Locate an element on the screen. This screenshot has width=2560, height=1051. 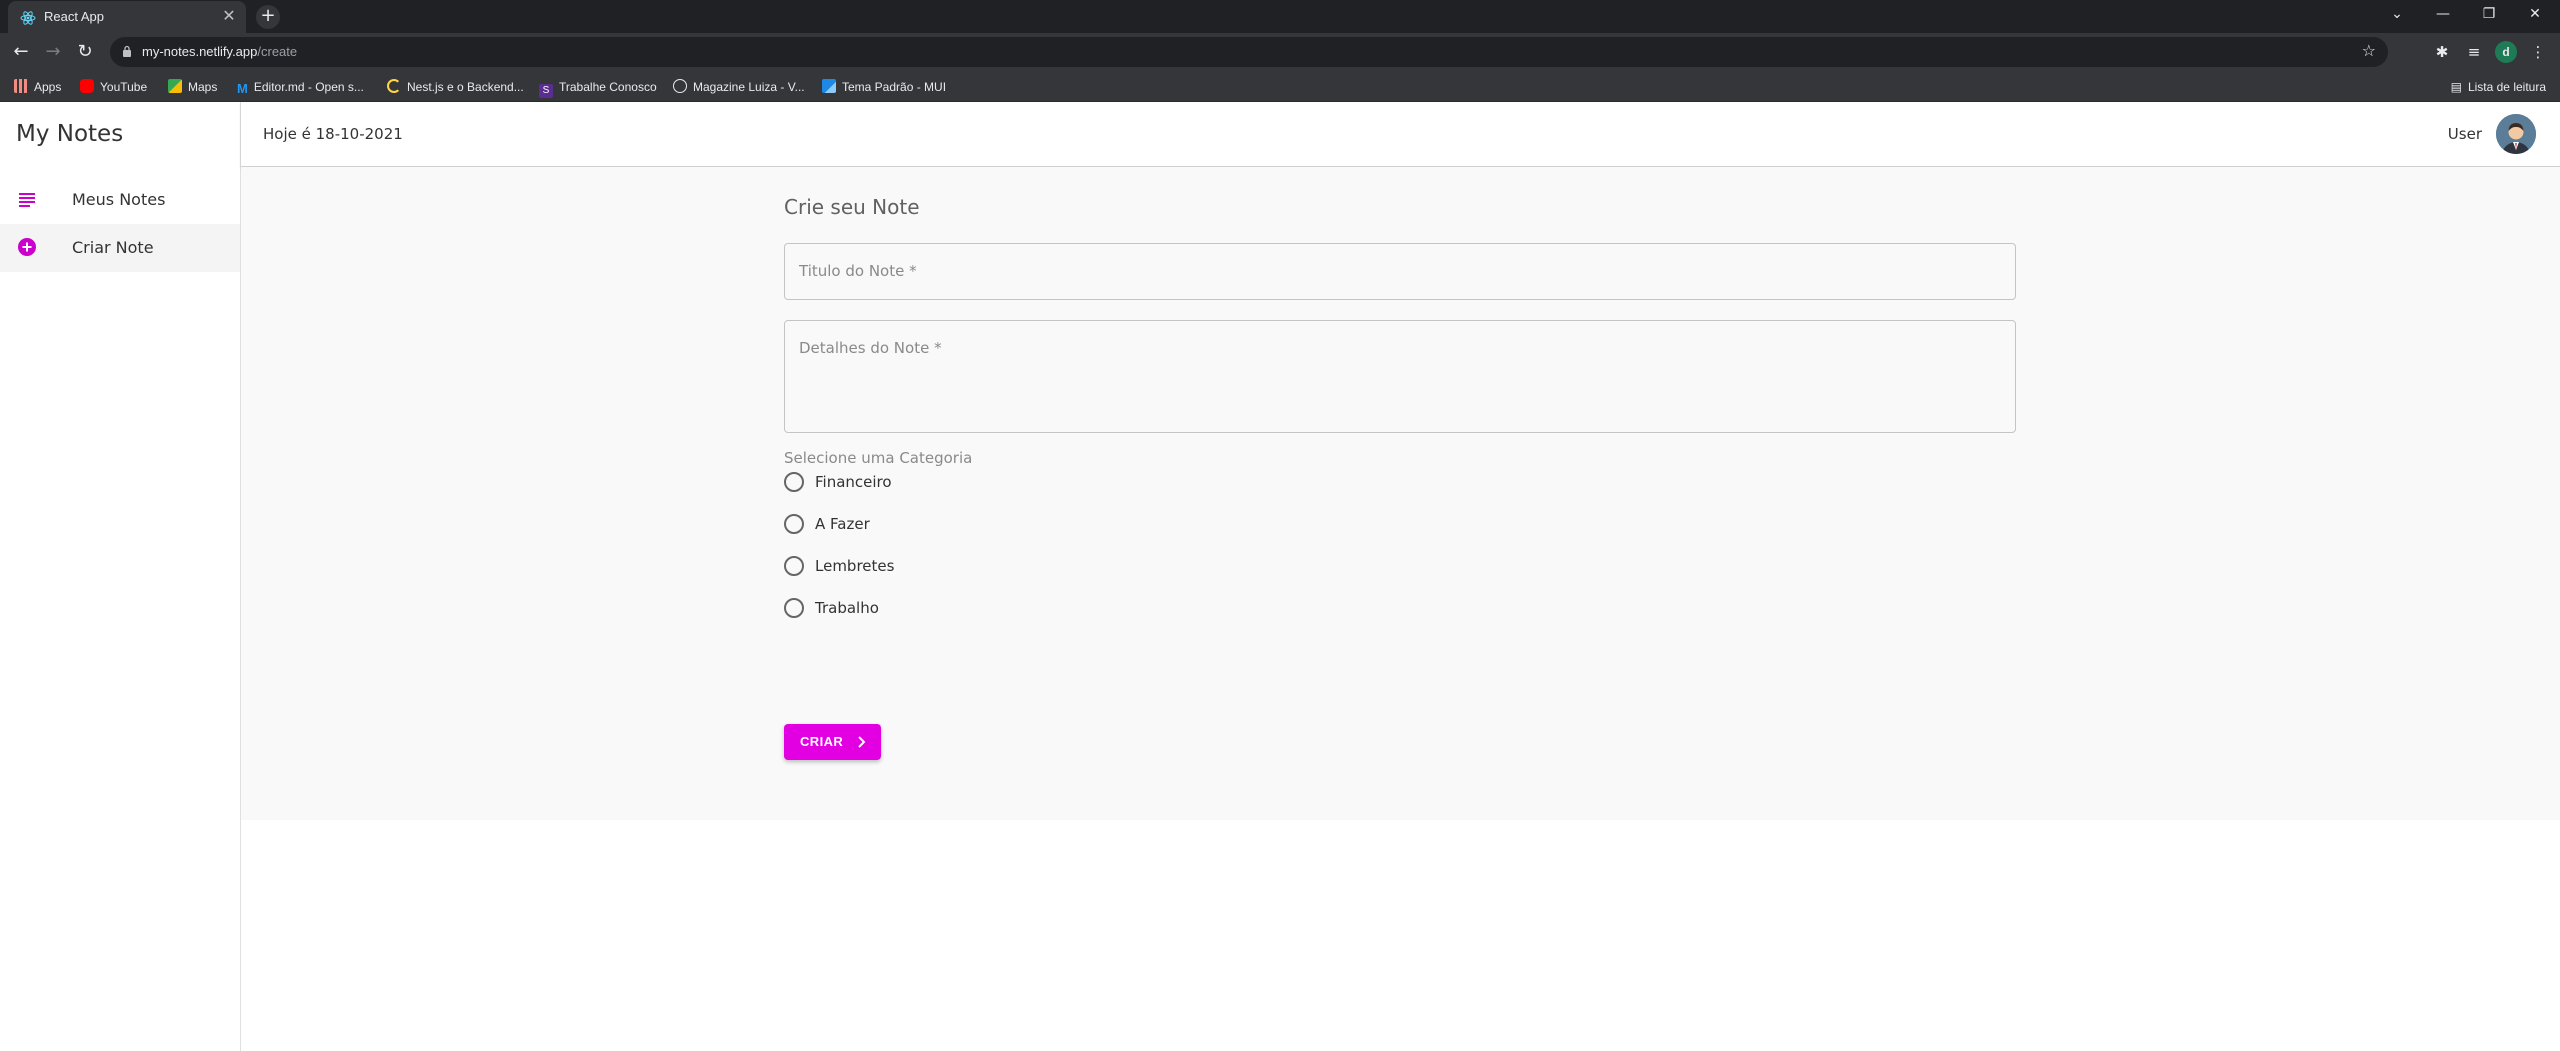
youtube-icon is located at coordinates (87, 86).